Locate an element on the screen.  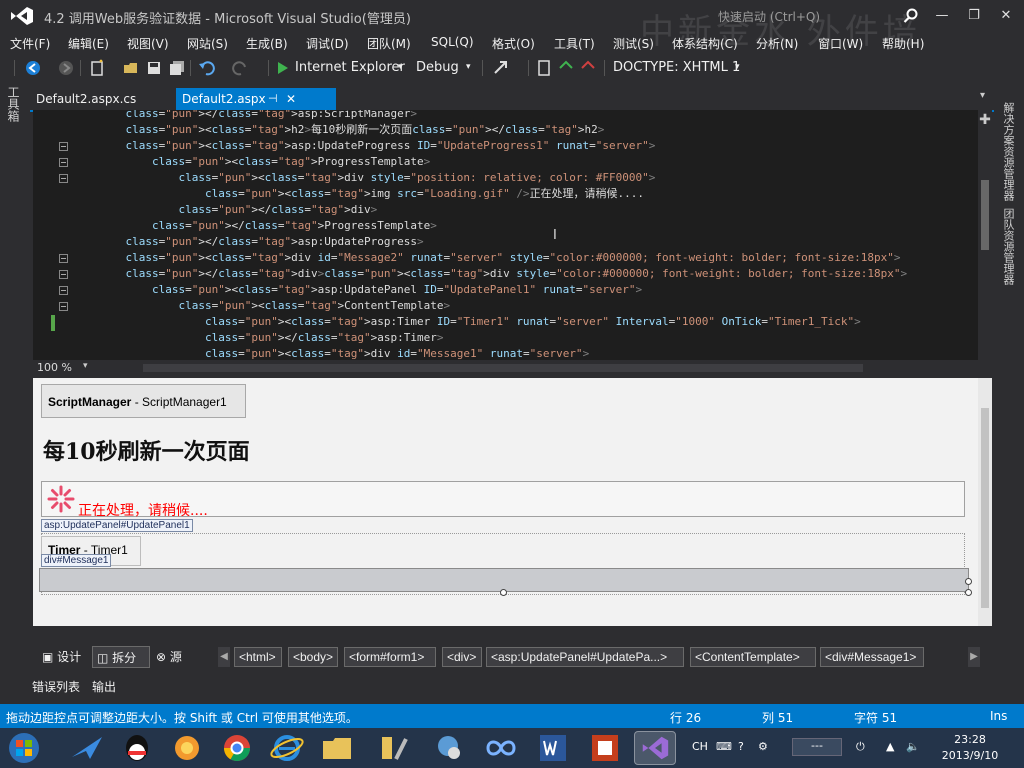
start-debugging-icon is located at coordinates (283, 68).